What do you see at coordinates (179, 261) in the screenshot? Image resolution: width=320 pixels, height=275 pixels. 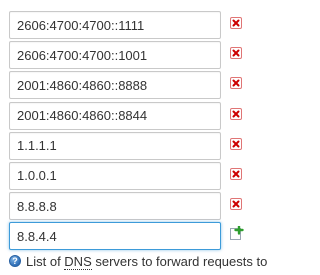 I see `help-text-after: servers to forward requests to` at bounding box center [179, 261].